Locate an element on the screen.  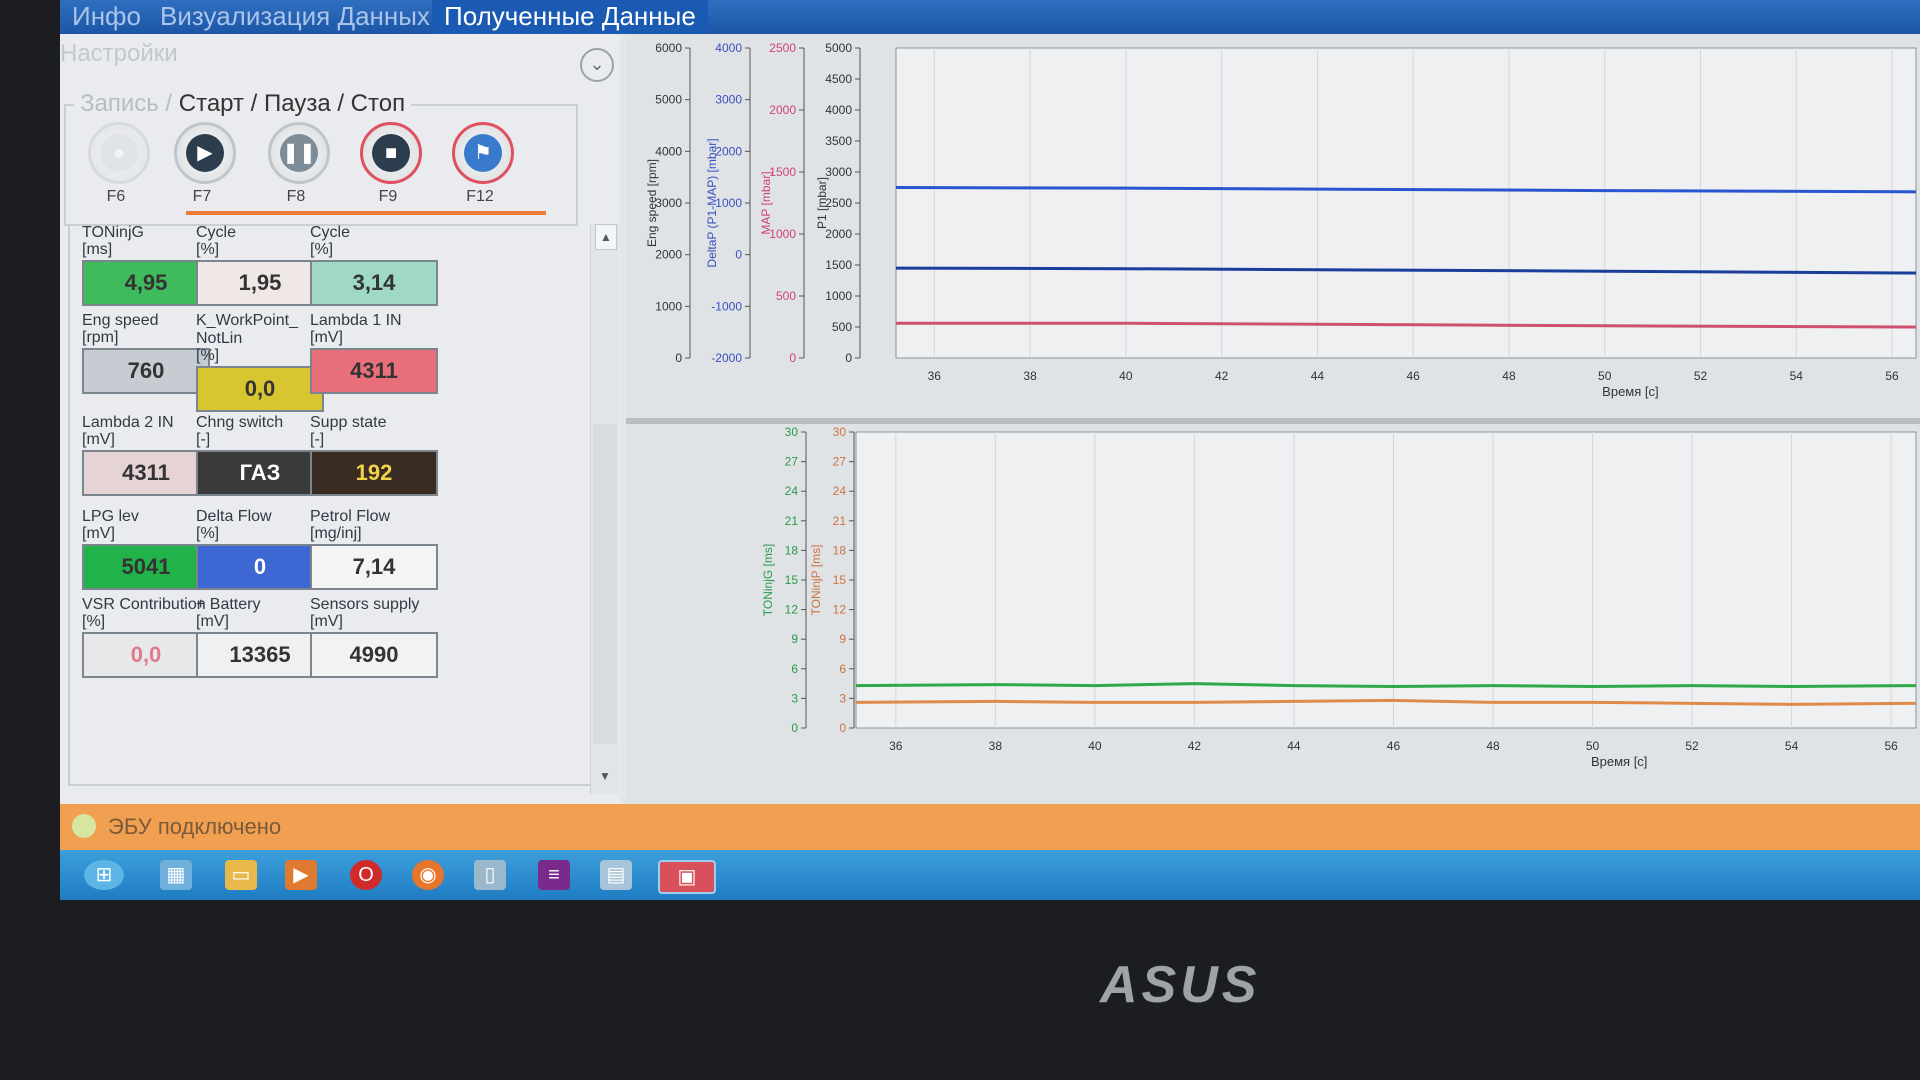
media-player-icon: ▶ is located at coordinates (301, 875).